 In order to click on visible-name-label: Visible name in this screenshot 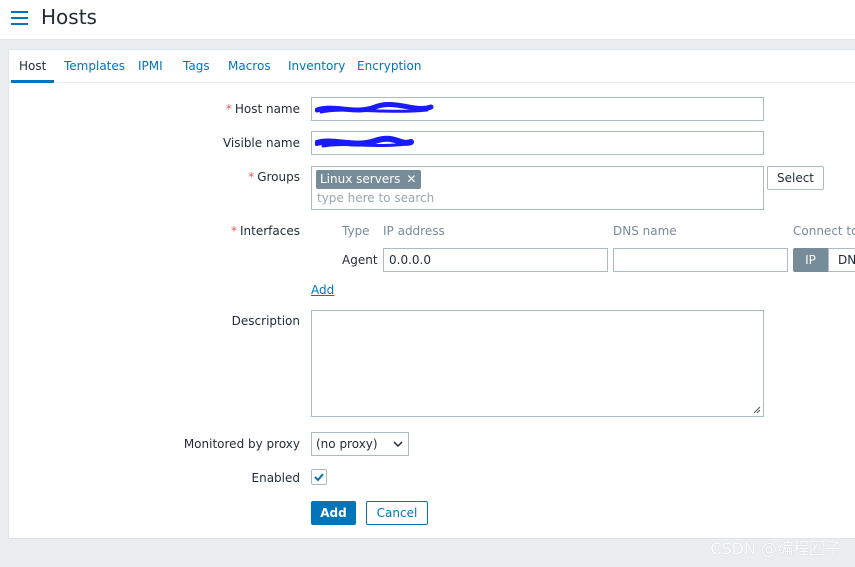, I will do `click(261, 143)`.